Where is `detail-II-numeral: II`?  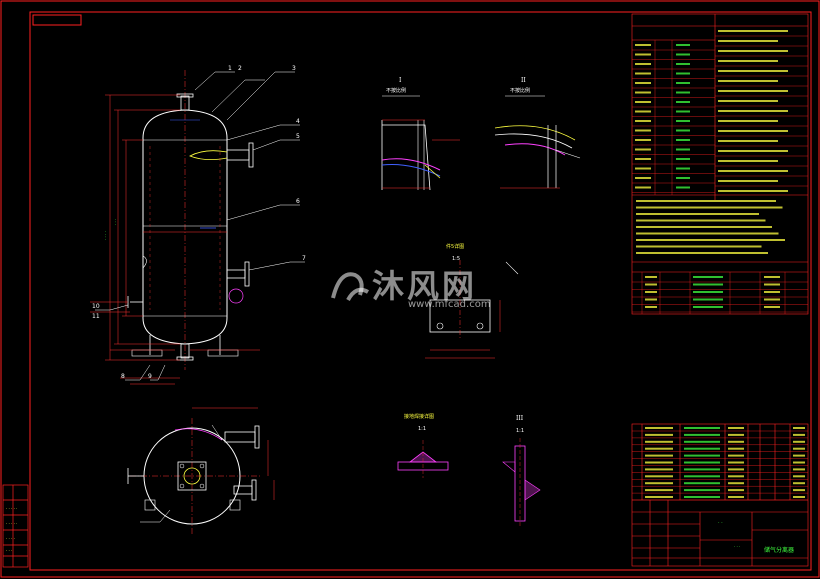 detail-II-numeral: II is located at coordinates (523, 80).